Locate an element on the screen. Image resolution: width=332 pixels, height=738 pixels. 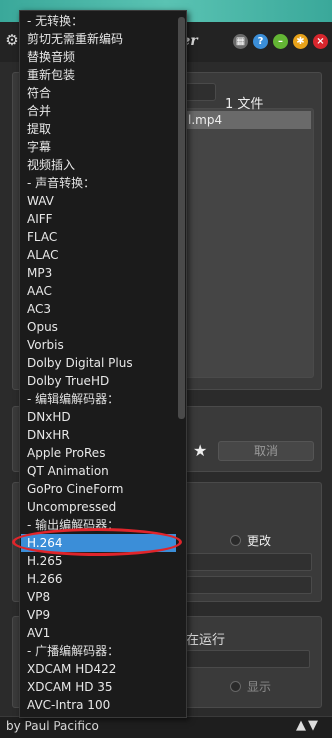
file-list is located at coordinates (247, 243).